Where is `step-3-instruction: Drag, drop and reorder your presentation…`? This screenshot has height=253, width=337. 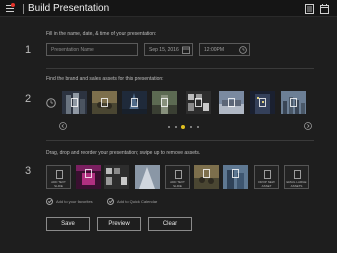 step-3-instruction: Drag, drop and reorder your presentation… is located at coordinates (123, 153).